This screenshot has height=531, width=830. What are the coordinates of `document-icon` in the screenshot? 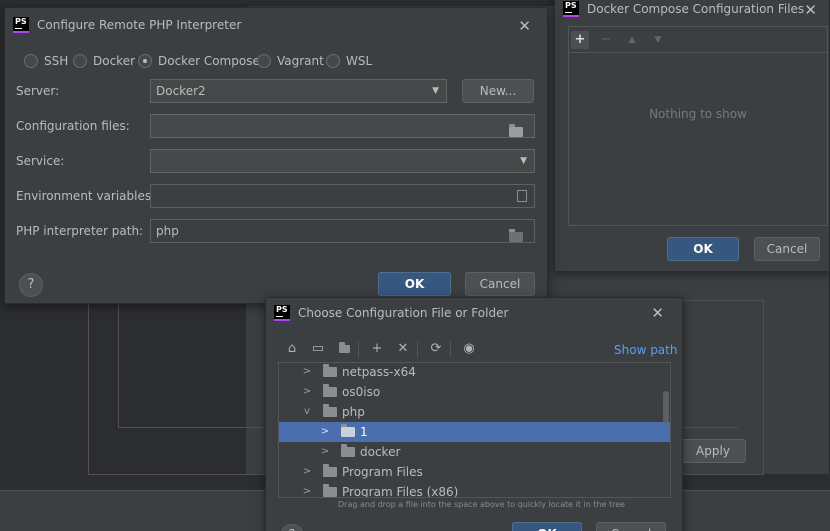 It's located at (522, 196).